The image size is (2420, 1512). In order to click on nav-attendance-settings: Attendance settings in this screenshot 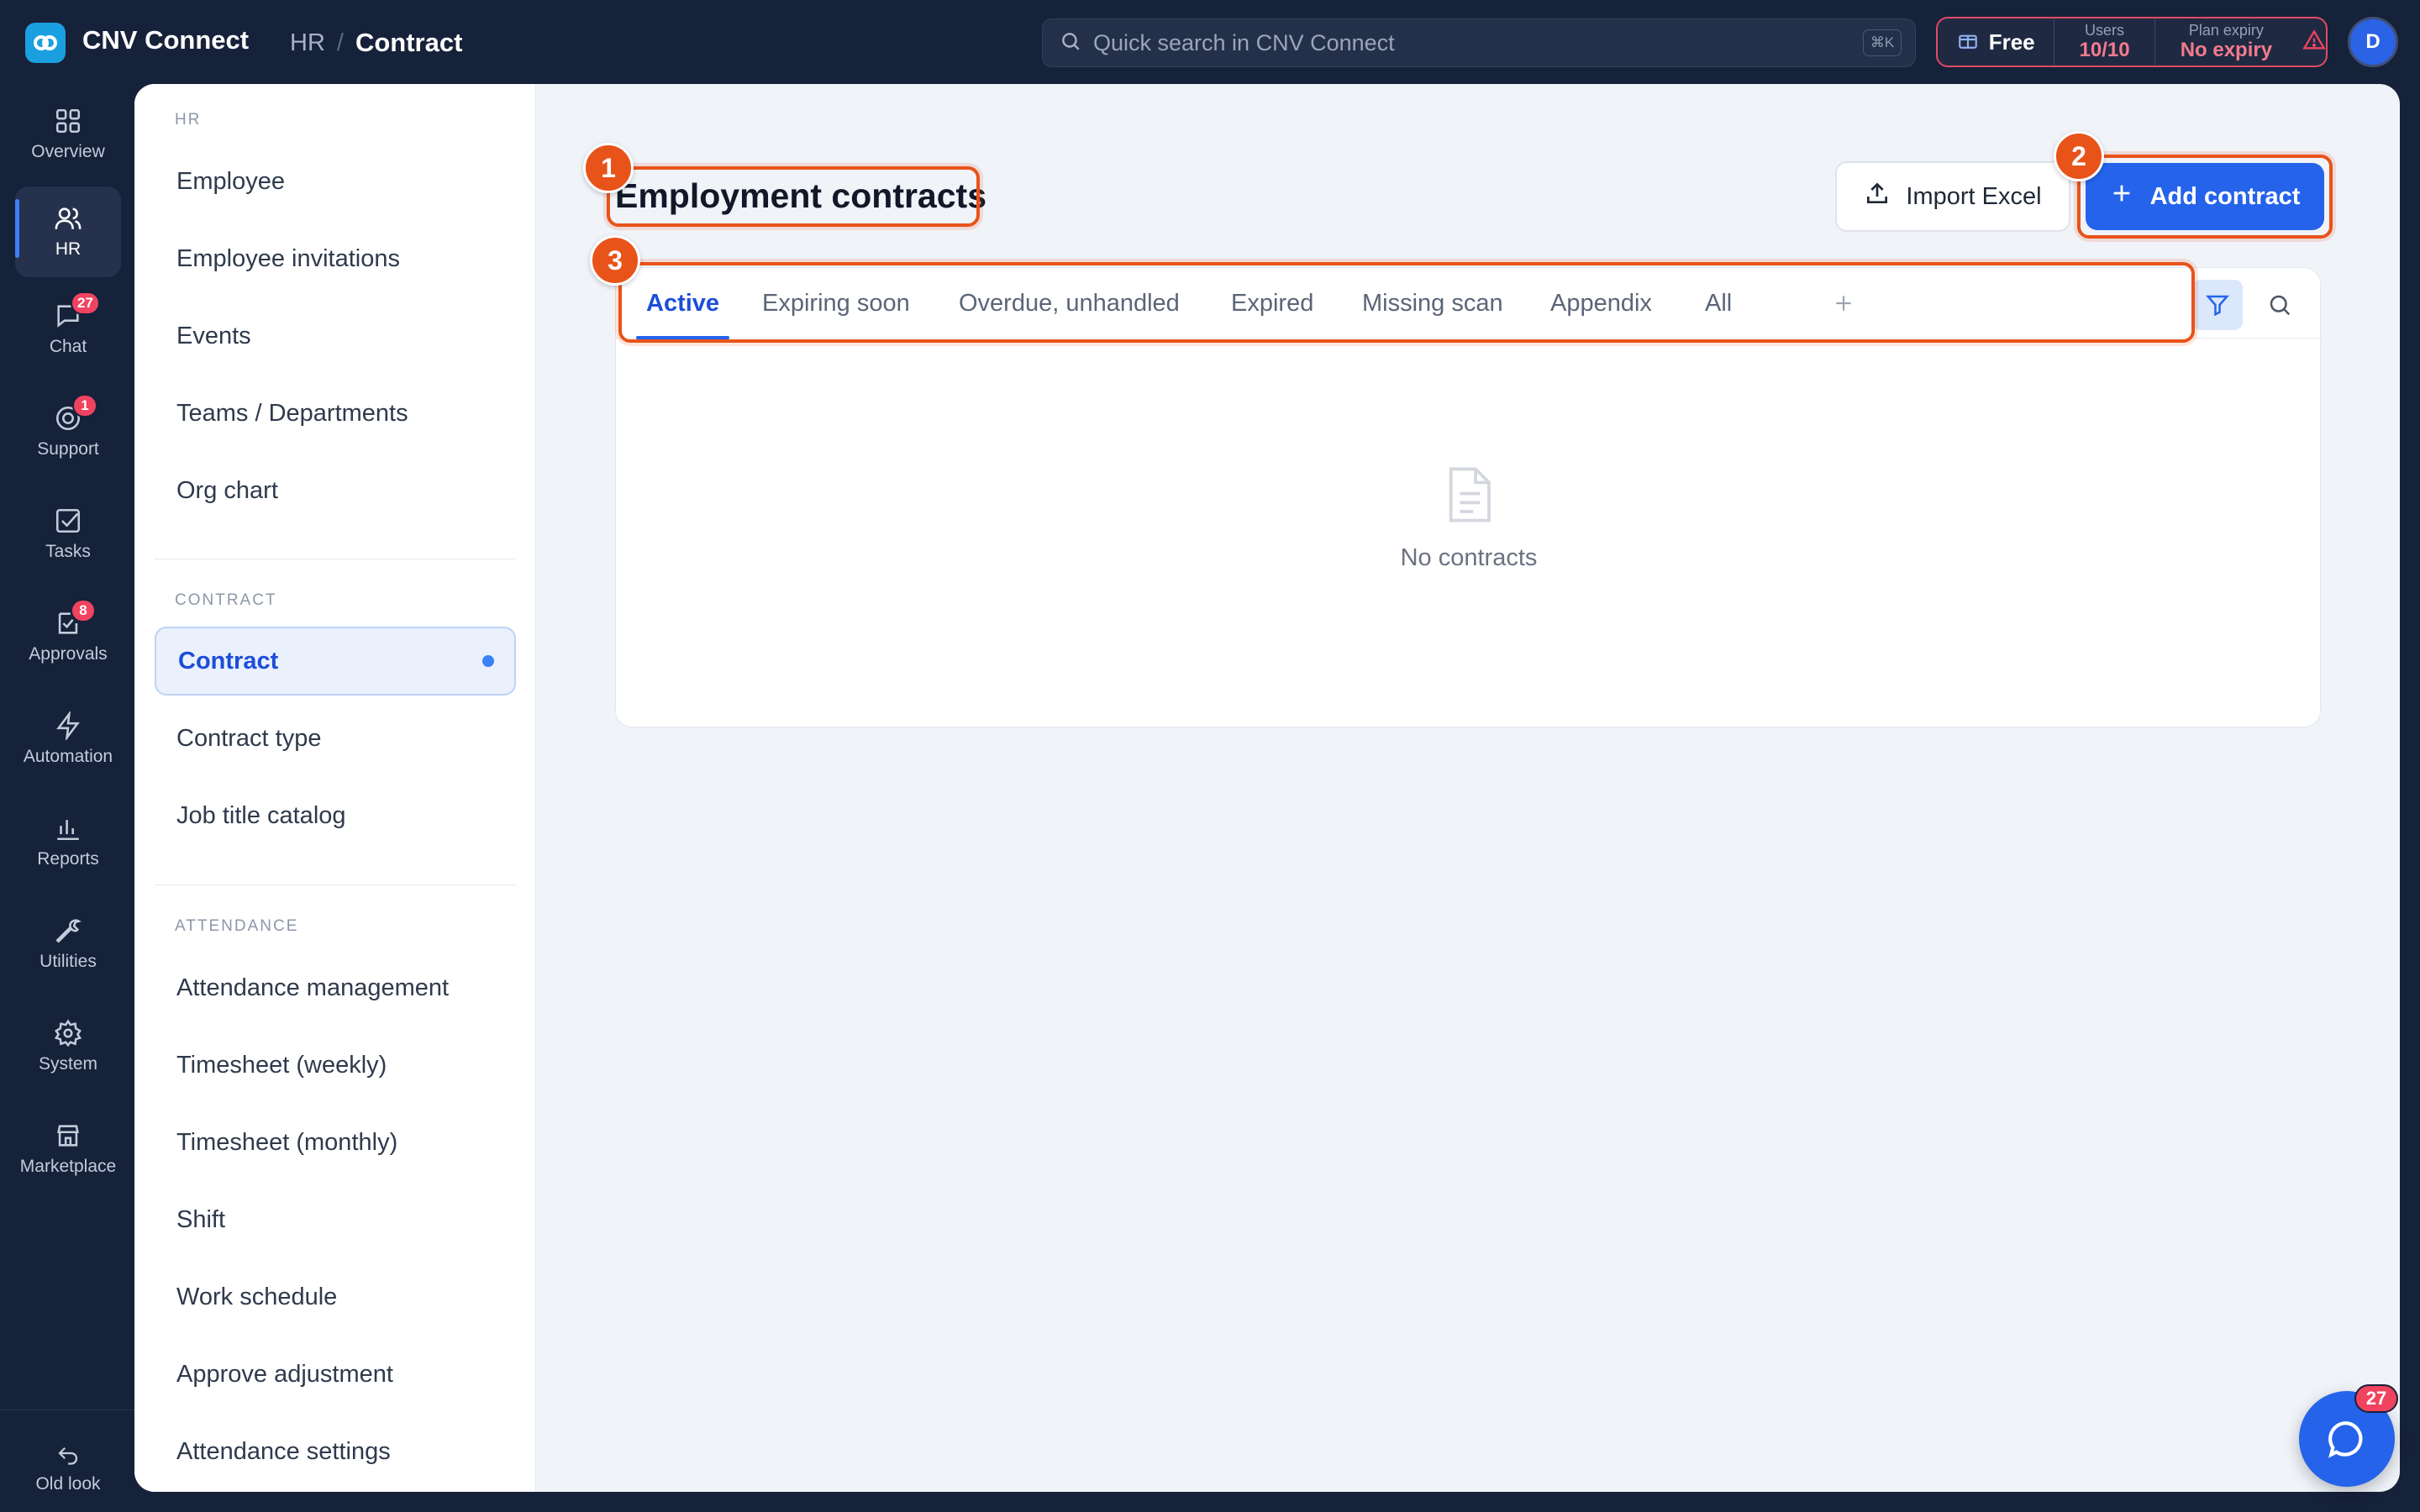, I will do `click(336, 1451)`.